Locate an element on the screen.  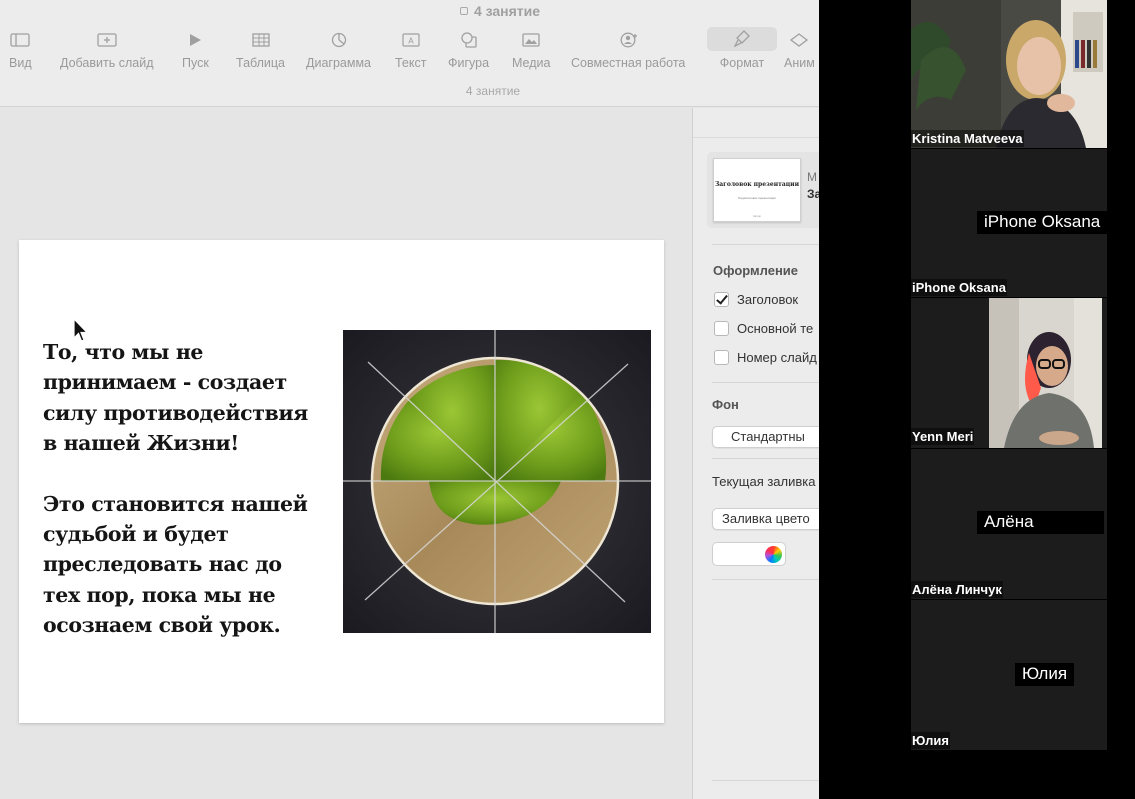
participant-tile: iPhone Oksana iPhone Oksana is located at coordinates (1009, 223).